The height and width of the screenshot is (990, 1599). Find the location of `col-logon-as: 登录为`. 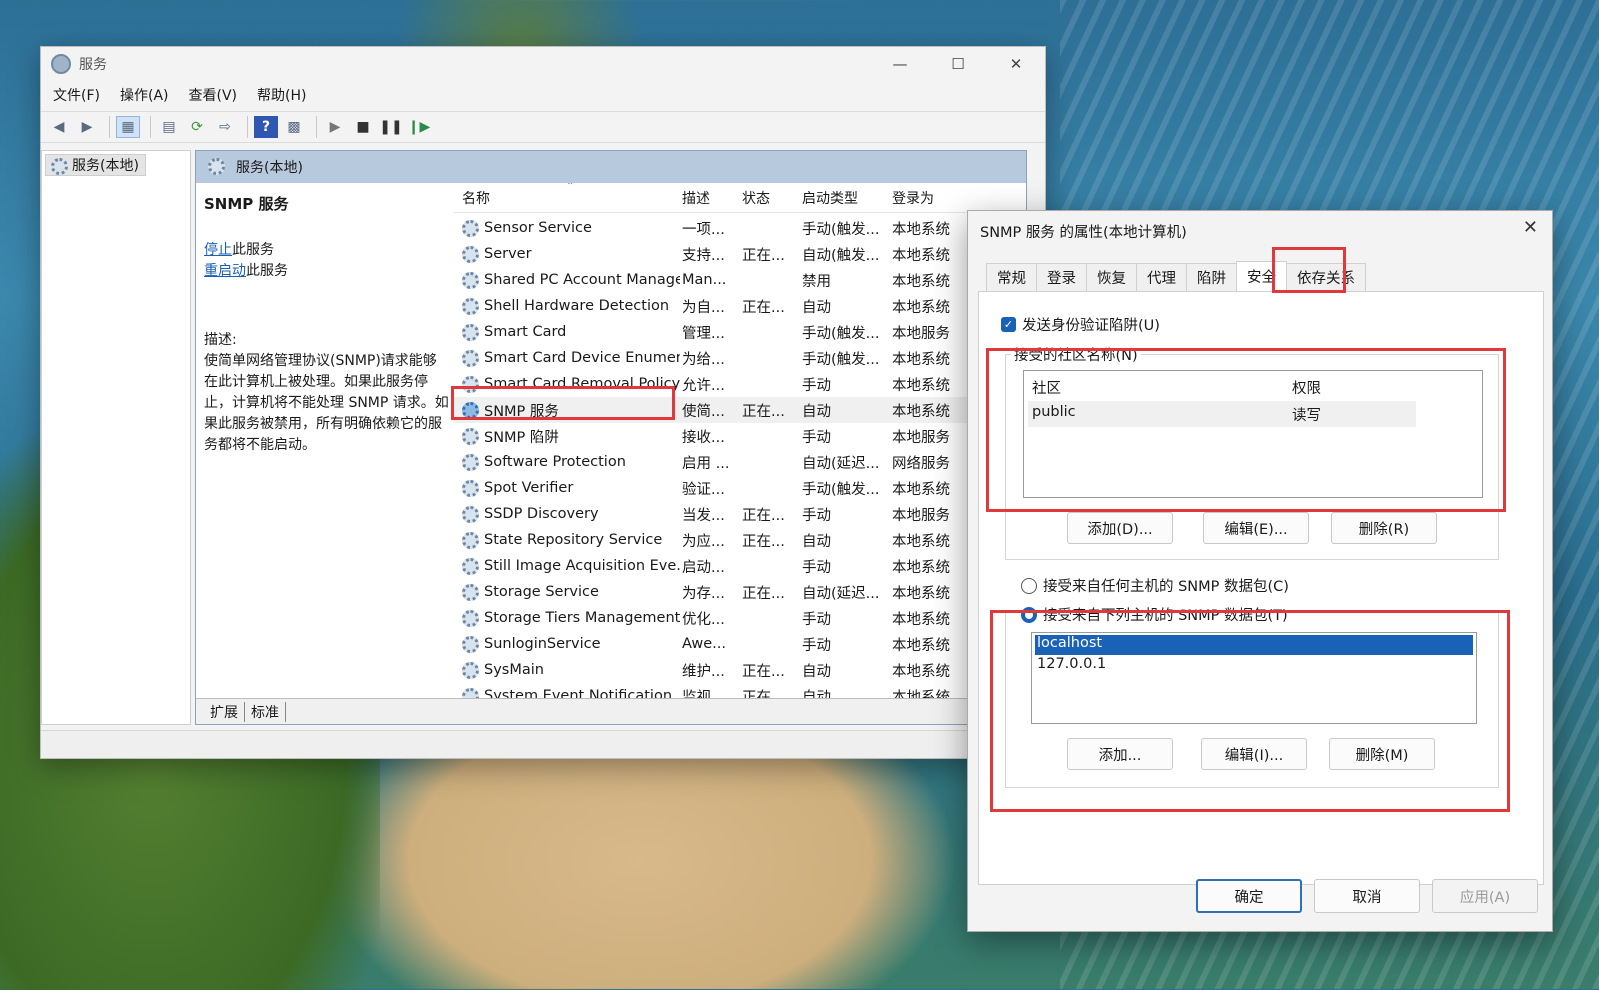

col-logon-as: 登录为 is located at coordinates (913, 198).